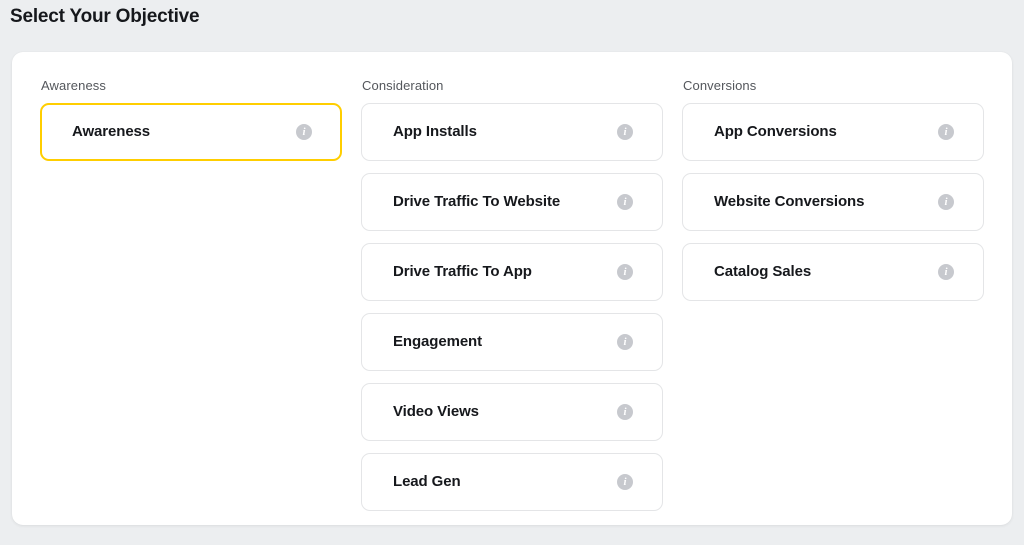  I want to click on objective-card-engagement: Engagement i, so click(512, 342).